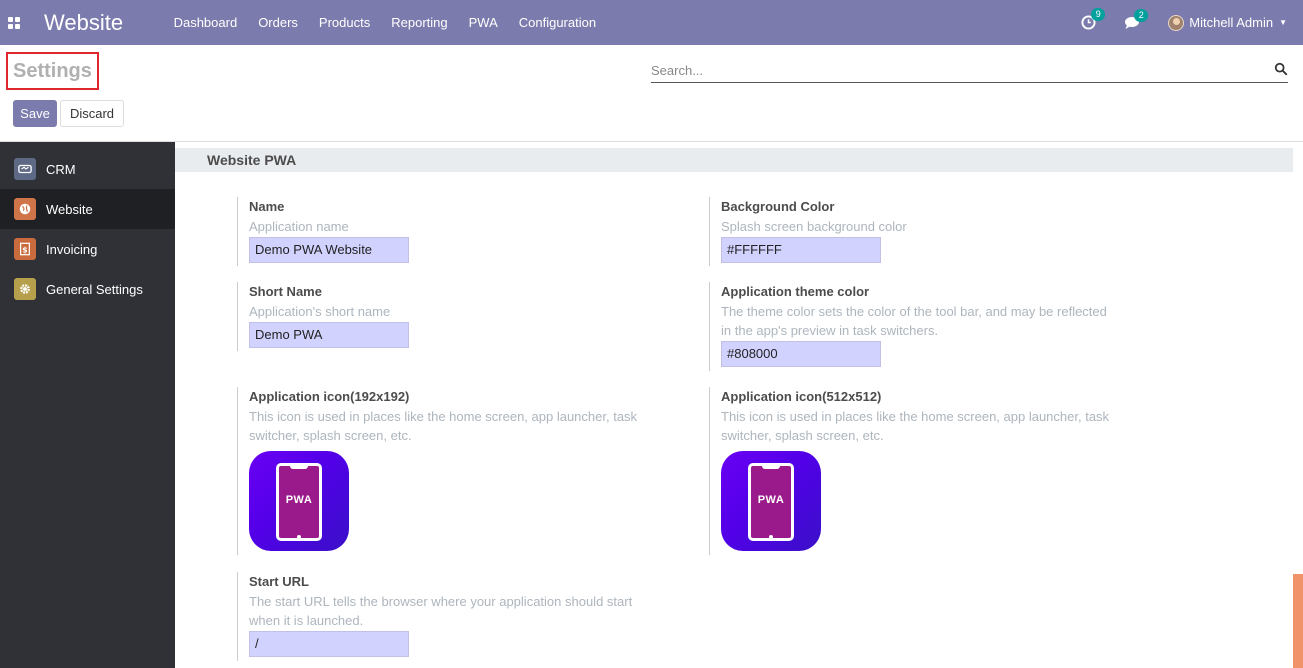 The height and width of the screenshot is (668, 1303). Describe the element at coordinates (25, 289) in the screenshot. I see `gear-icon` at that location.